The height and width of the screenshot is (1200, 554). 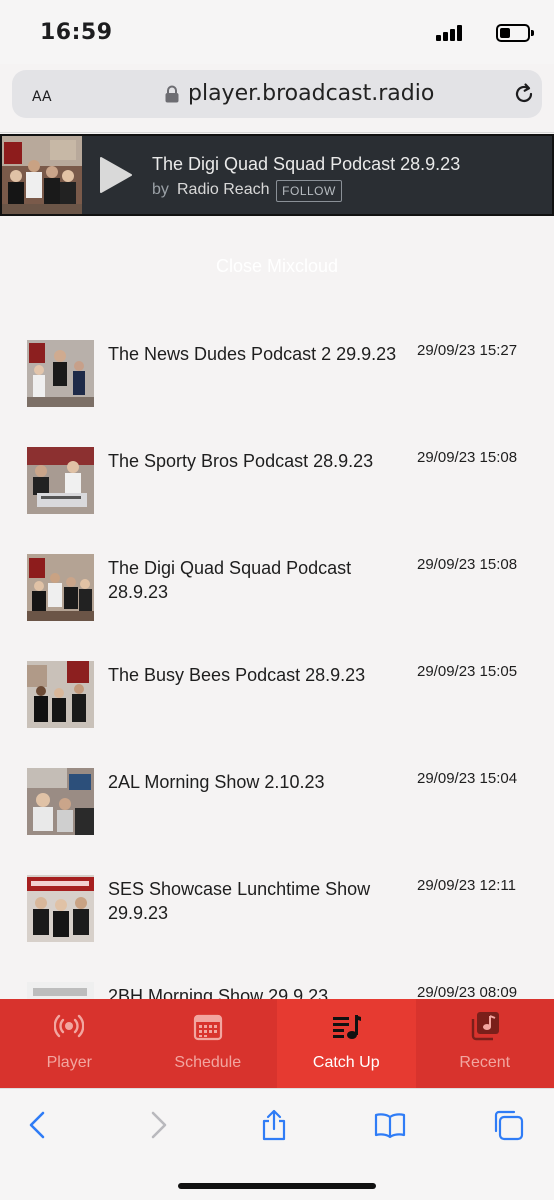 What do you see at coordinates (223, 190) in the screenshot?
I see `mixcloud-author-link: Radio Reach` at bounding box center [223, 190].